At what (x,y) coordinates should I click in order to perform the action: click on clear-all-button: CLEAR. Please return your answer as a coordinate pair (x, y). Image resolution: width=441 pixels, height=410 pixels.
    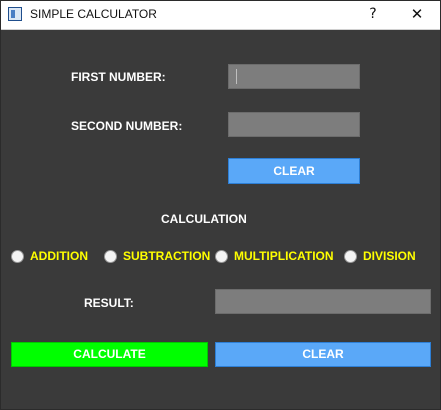
    Looking at the image, I should click on (323, 354).